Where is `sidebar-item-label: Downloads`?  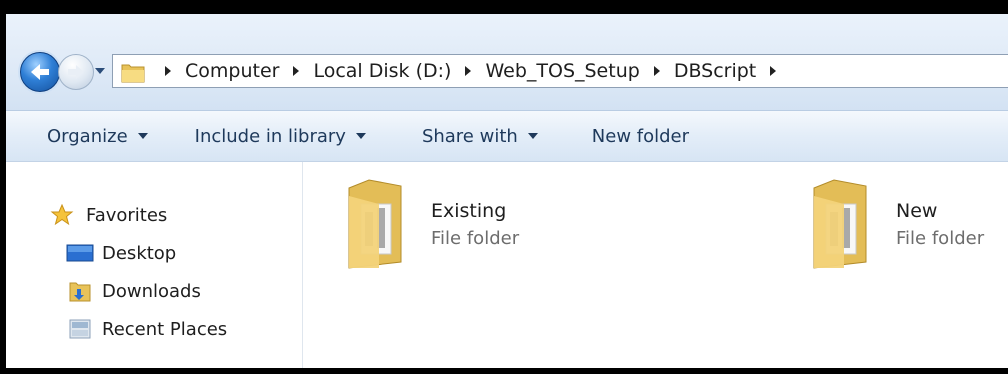 sidebar-item-label: Downloads is located at coordinates (151, 291).